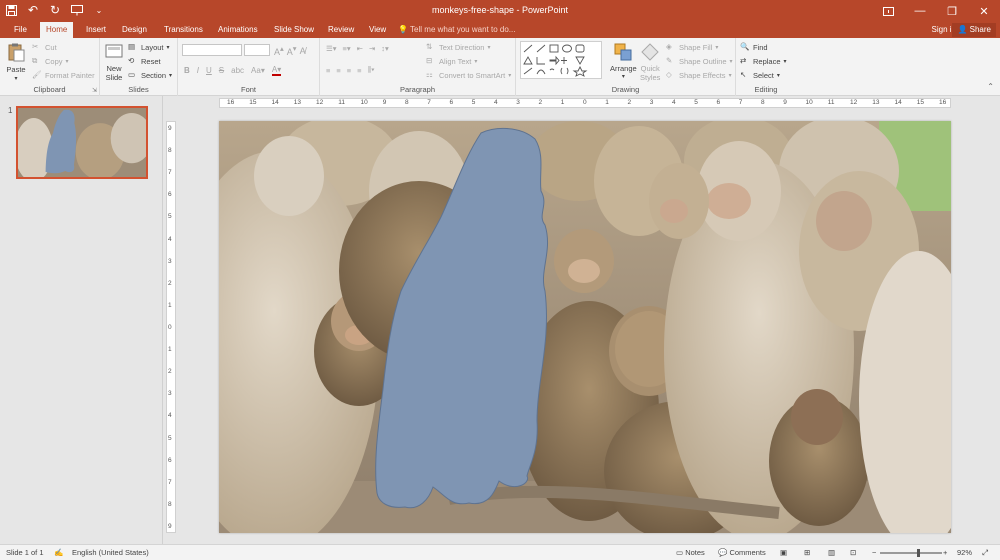  What do you see at coordinates (110, 552) in the screenshot?
I see `language-indicator: English (United States)` at bounding box center [110, 552].